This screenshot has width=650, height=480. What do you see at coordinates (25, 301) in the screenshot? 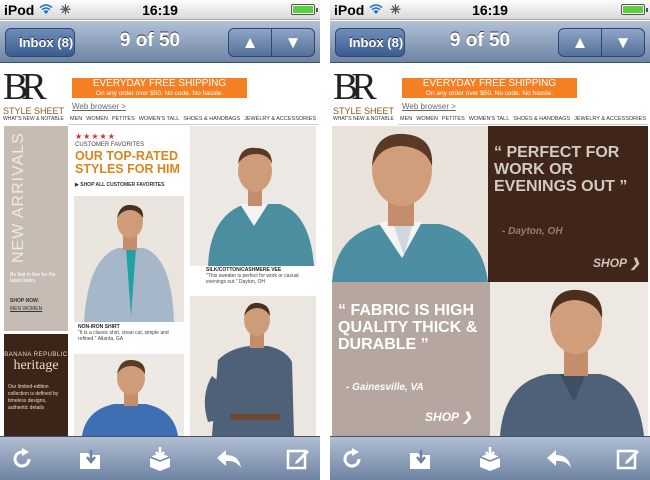
I see `shop-now-label: SHOP NOW:` at bounding box center [25, 301].